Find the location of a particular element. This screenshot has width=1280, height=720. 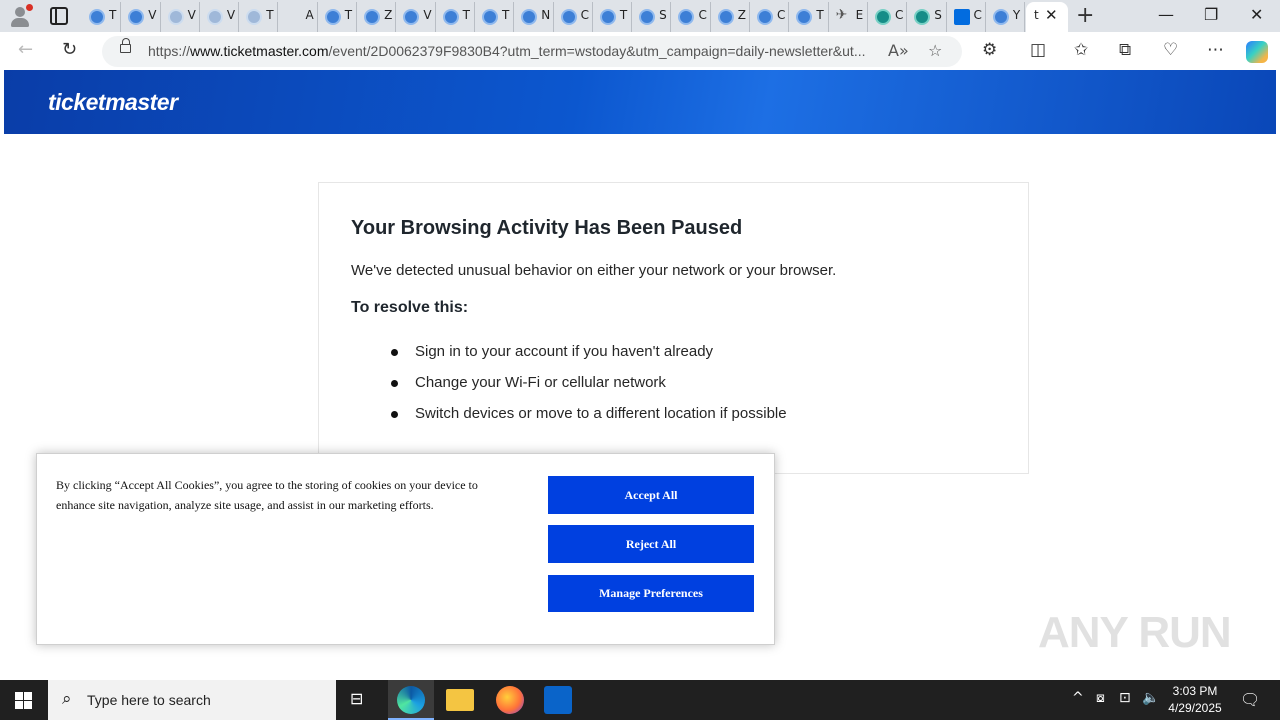

search-icon: ⌕ is located at coordinates (67, 699).